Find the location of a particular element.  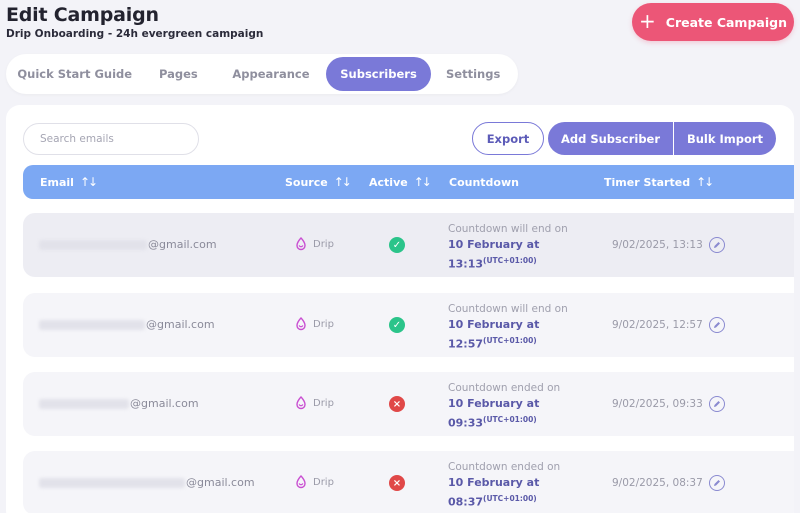

timer-started-value: 9/02/2025, 13:13 is located at coordinates (657, 245).